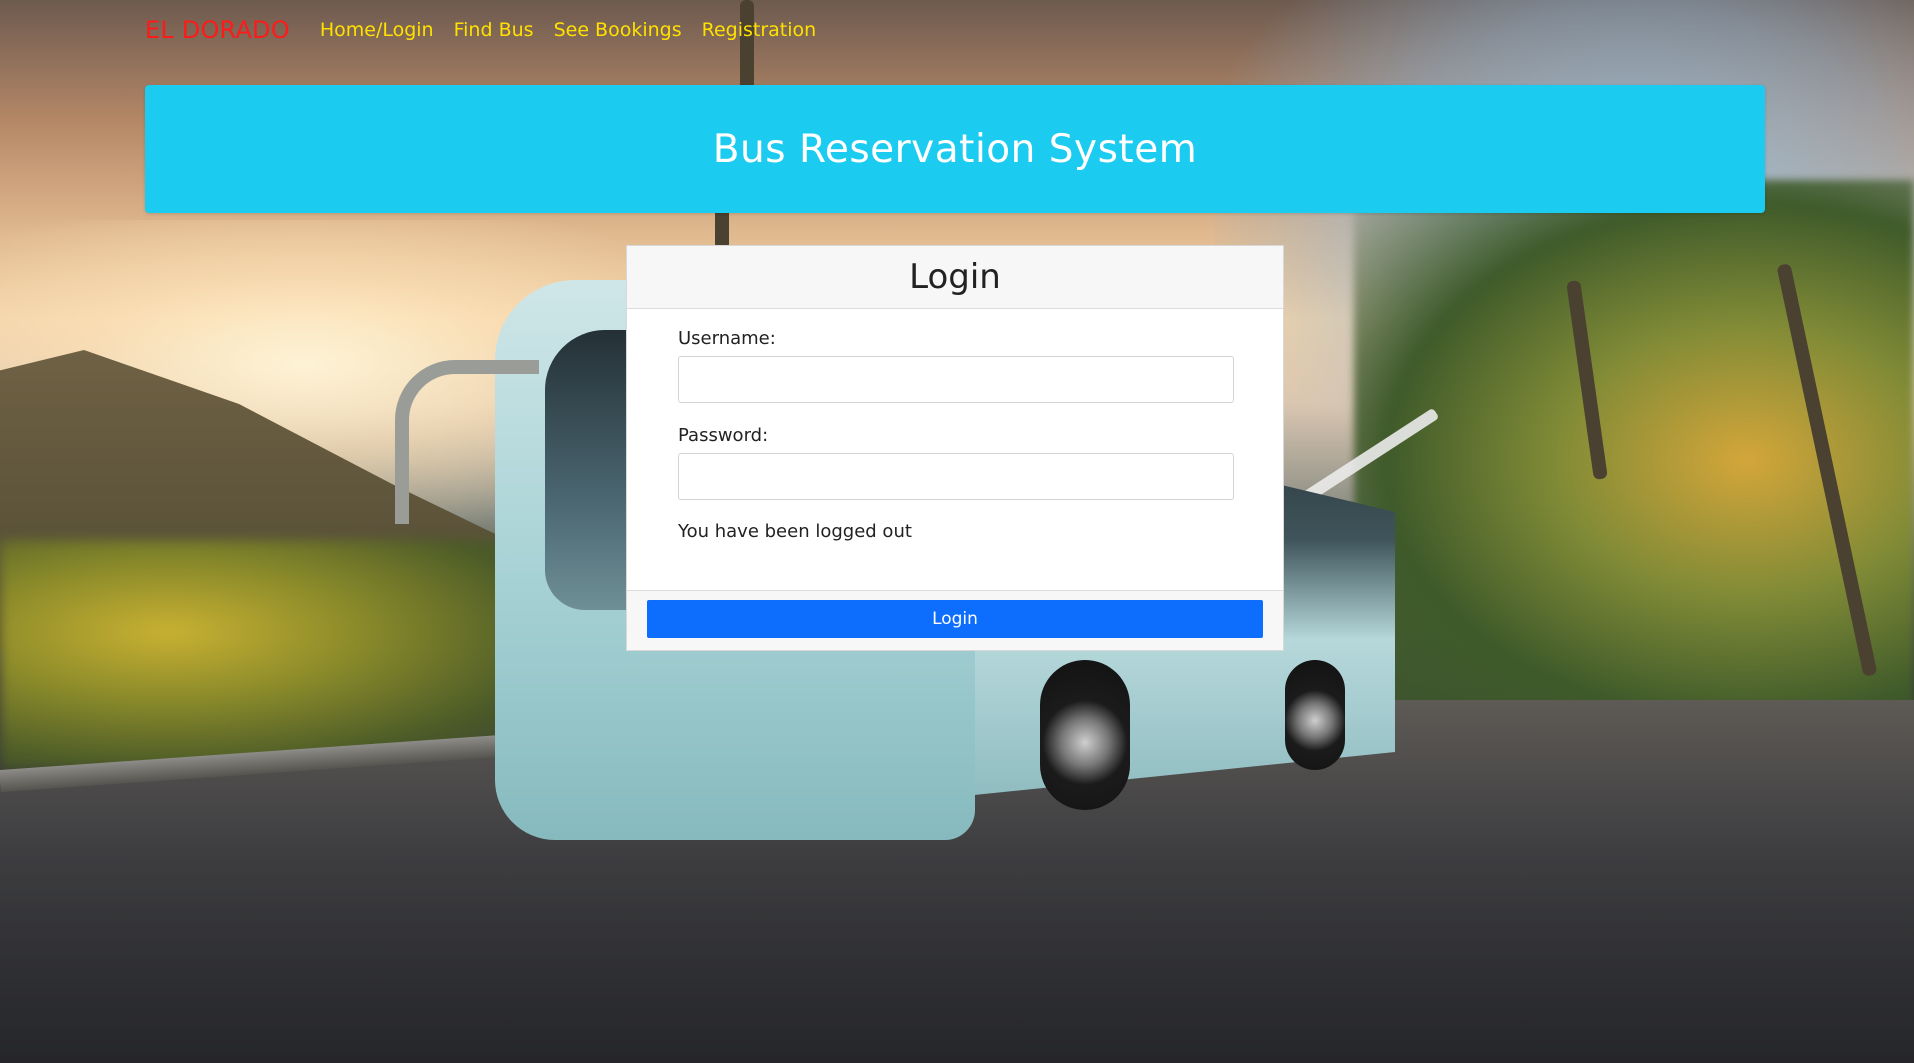 This screenshot has height=1063, width=1914. What do you see at coordinates (217, 30) in the screenshot?
I see `brand-logo: EL DORADO` at bounding box center [217, 30].